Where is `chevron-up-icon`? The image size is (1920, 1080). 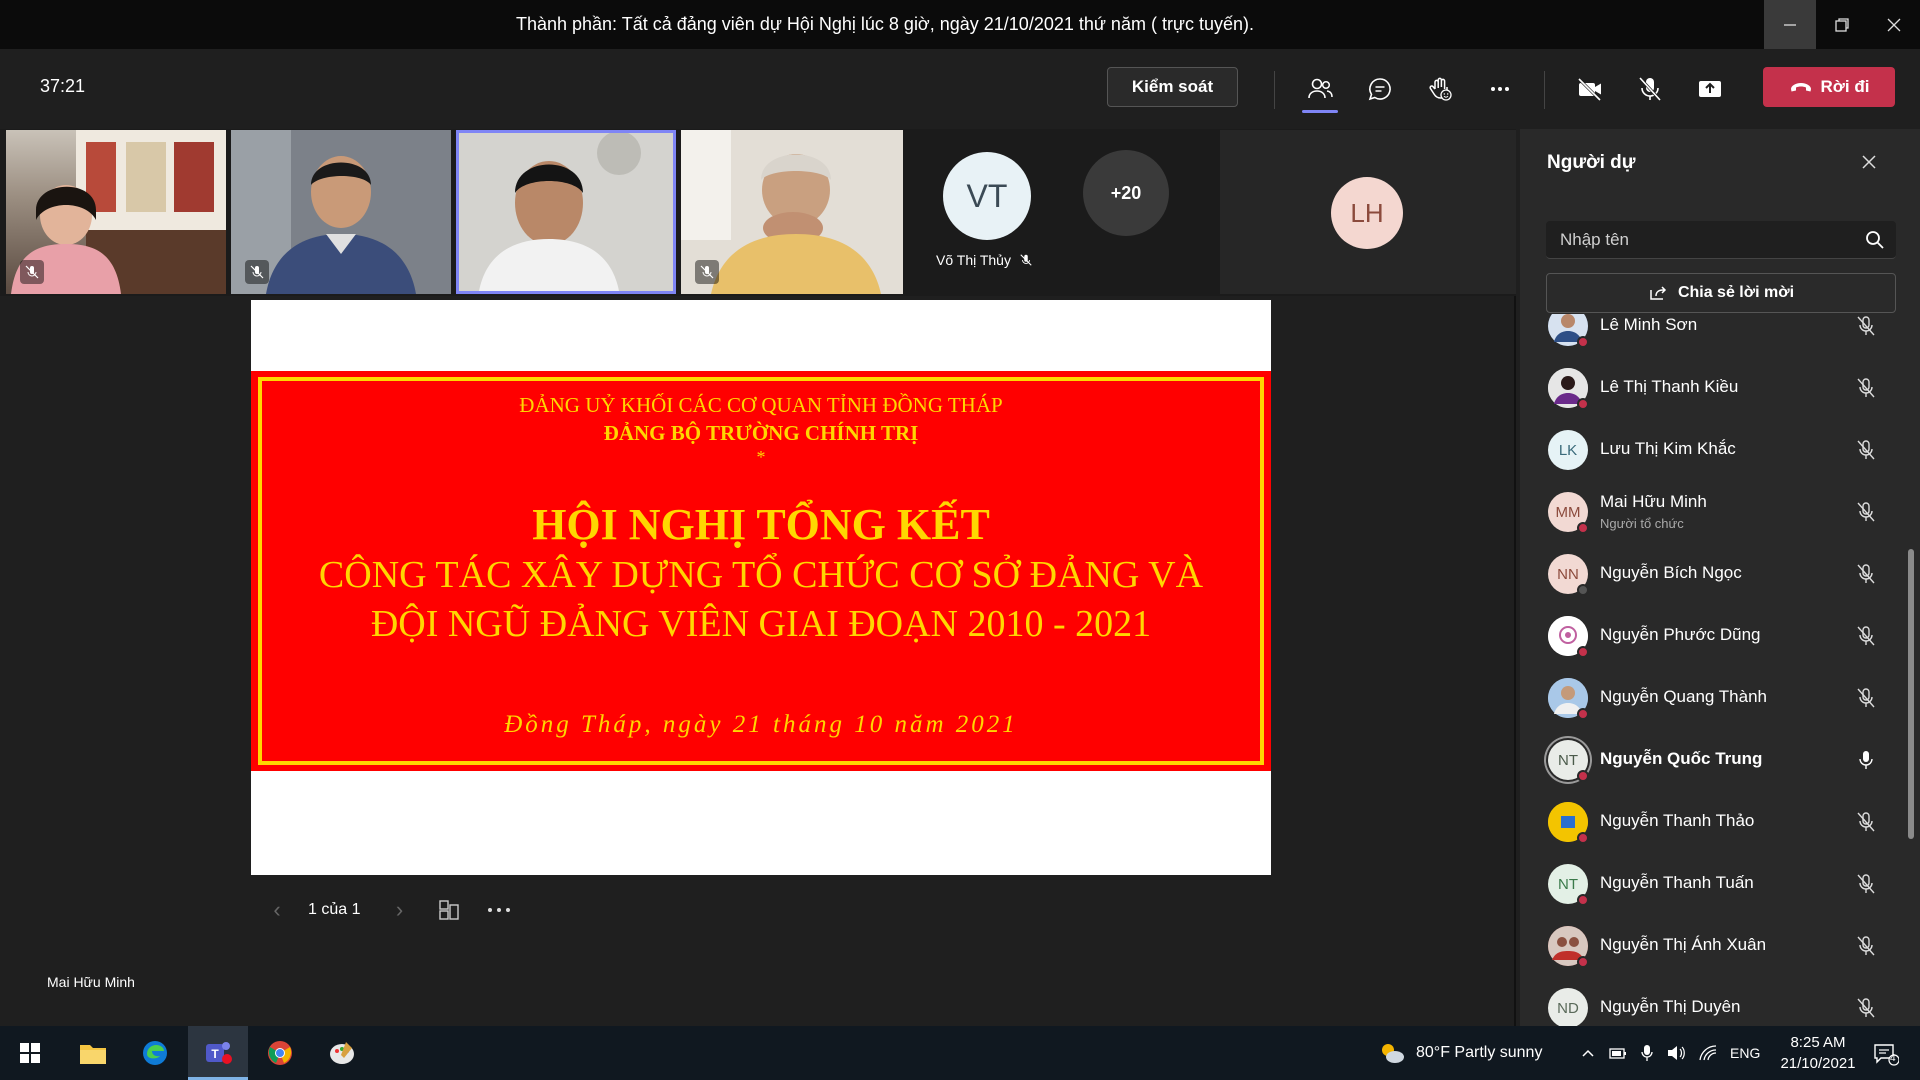
chevron-up-icon is located at coordinates (1588, 1053).